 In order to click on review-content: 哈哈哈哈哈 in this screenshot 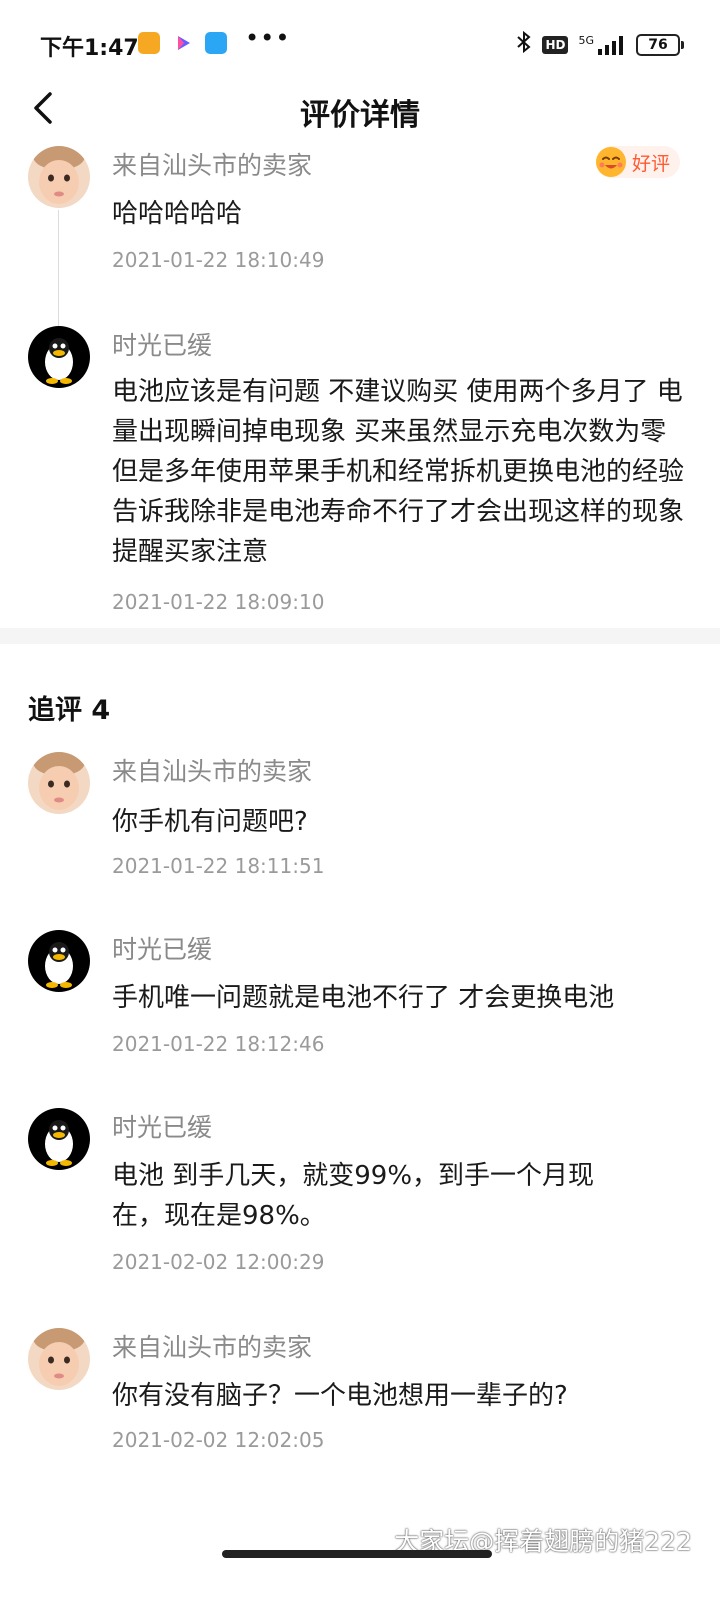, I will do `click(177, 214)`.